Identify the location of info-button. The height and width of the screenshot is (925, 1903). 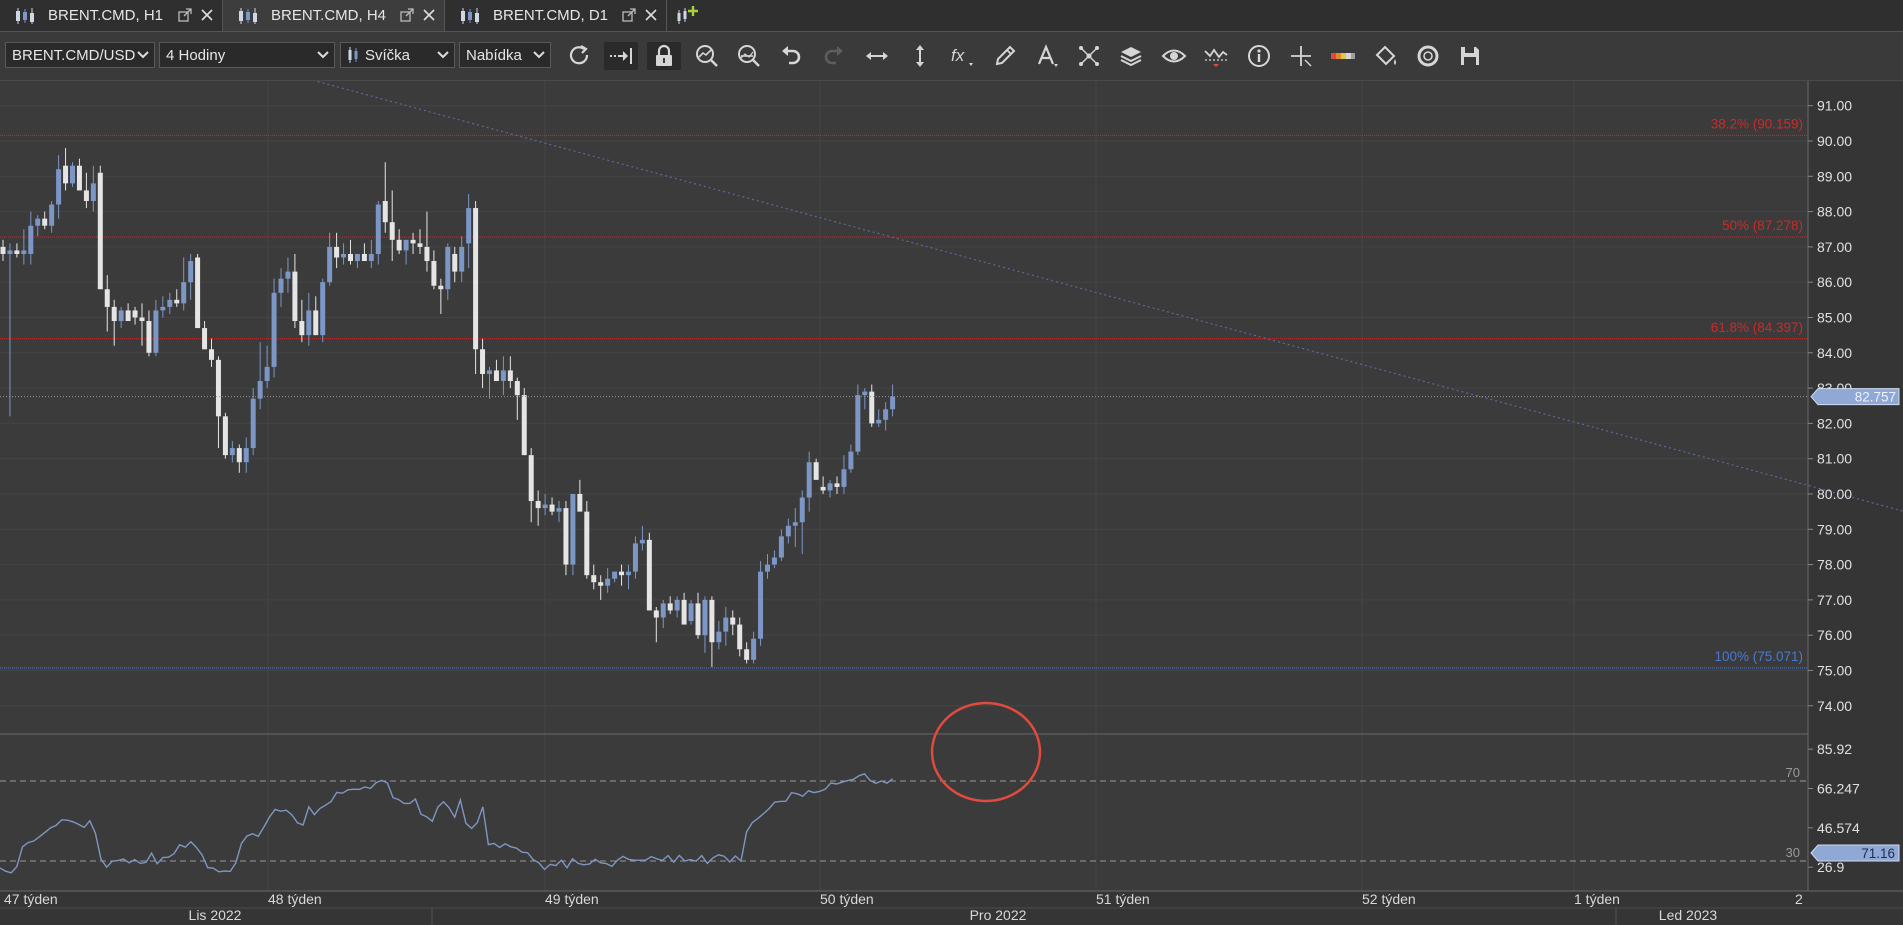
(1259, 56).